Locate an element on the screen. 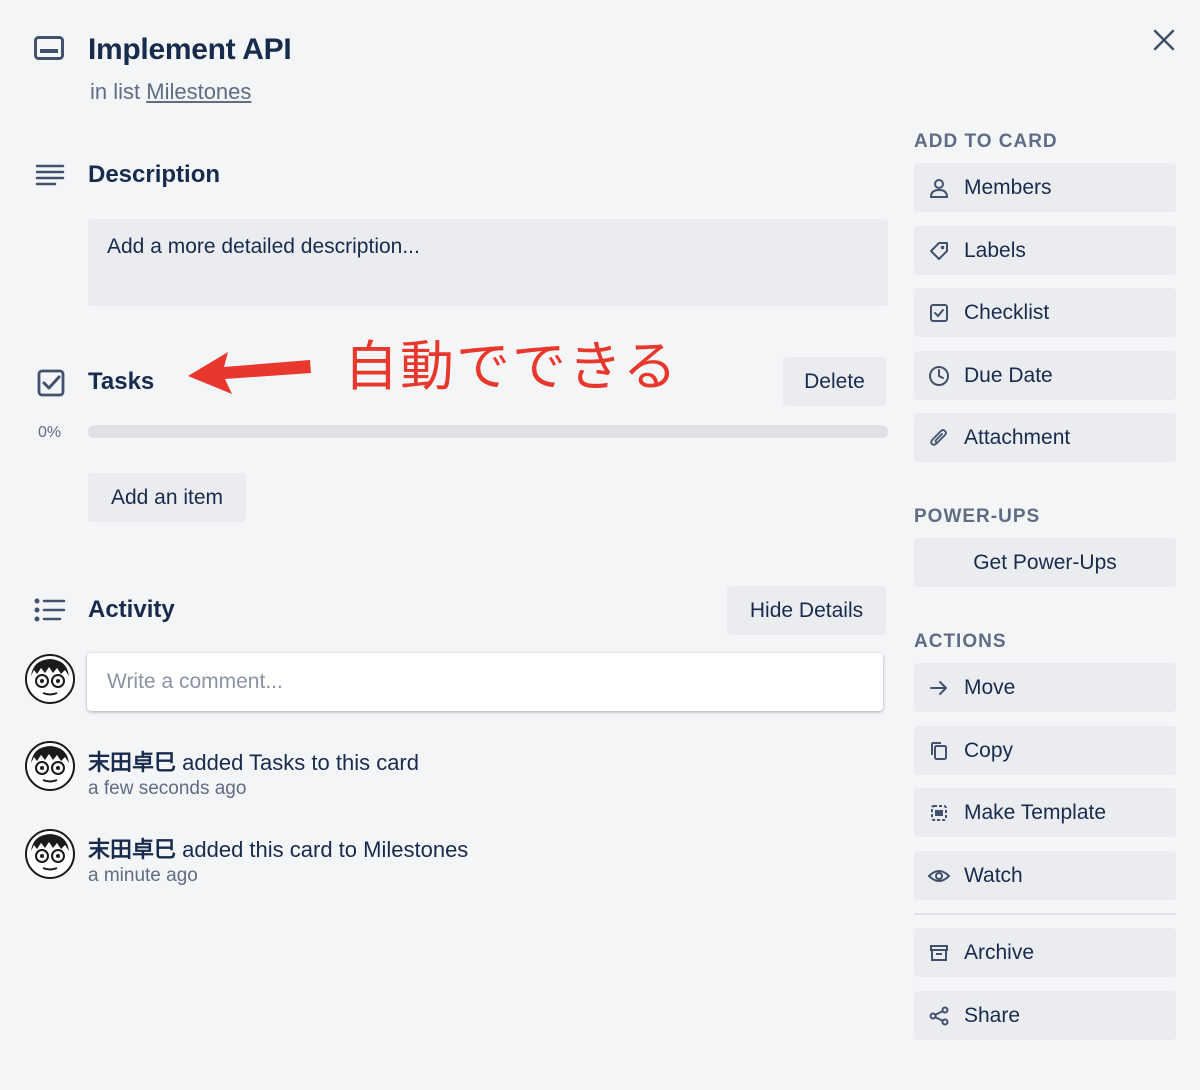  actions-heading: ACTIONS is located at coordinates (960, 641).